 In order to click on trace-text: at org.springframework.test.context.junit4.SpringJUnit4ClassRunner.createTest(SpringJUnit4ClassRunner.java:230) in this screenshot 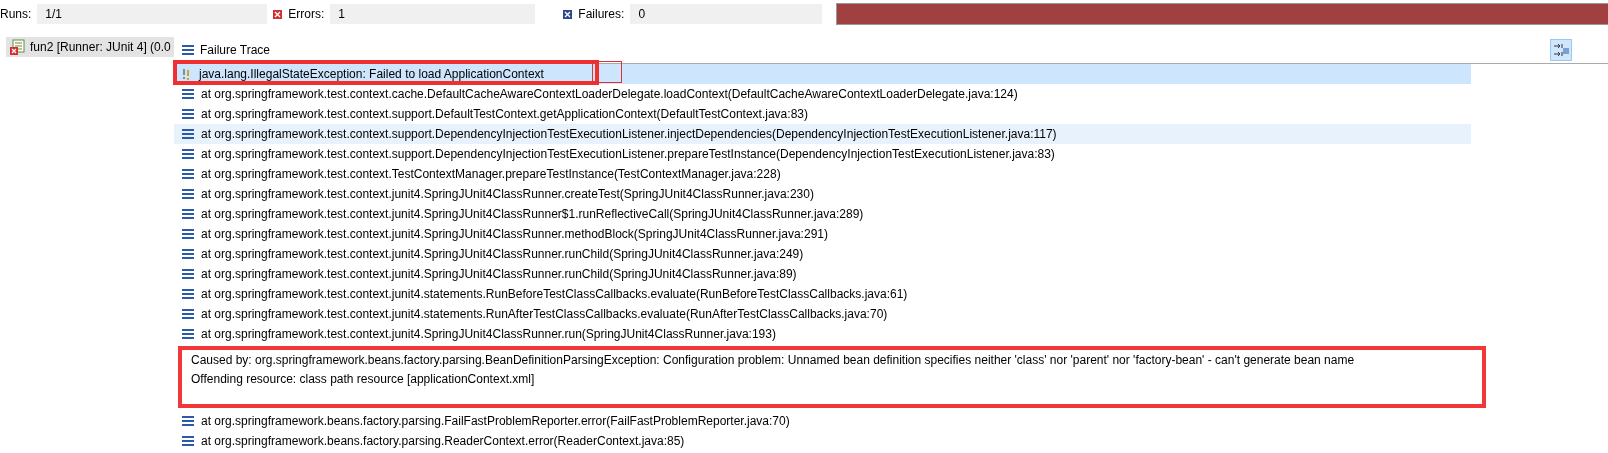, I will do `click(507, 194)`.